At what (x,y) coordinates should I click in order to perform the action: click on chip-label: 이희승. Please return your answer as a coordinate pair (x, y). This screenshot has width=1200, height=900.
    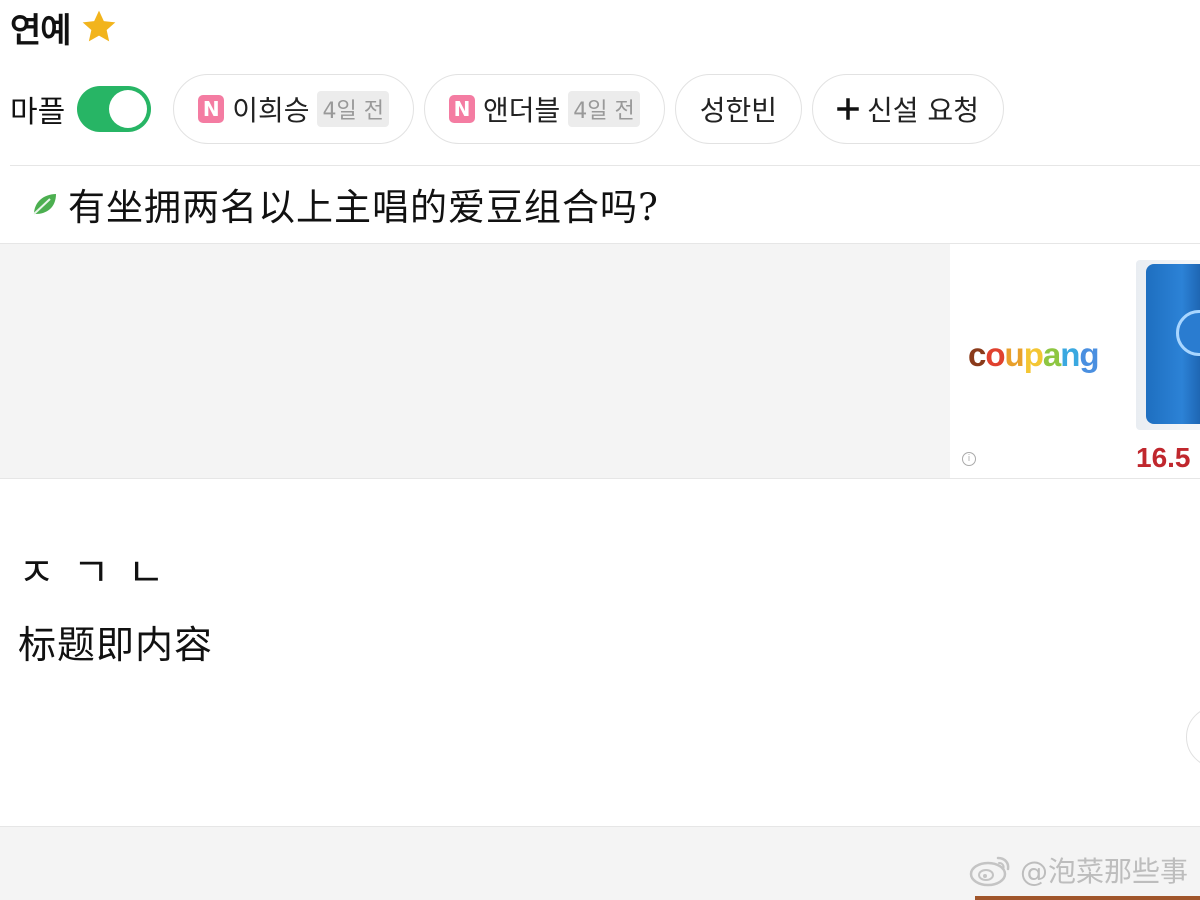
    Looking at the image, I should click on (271, 110).